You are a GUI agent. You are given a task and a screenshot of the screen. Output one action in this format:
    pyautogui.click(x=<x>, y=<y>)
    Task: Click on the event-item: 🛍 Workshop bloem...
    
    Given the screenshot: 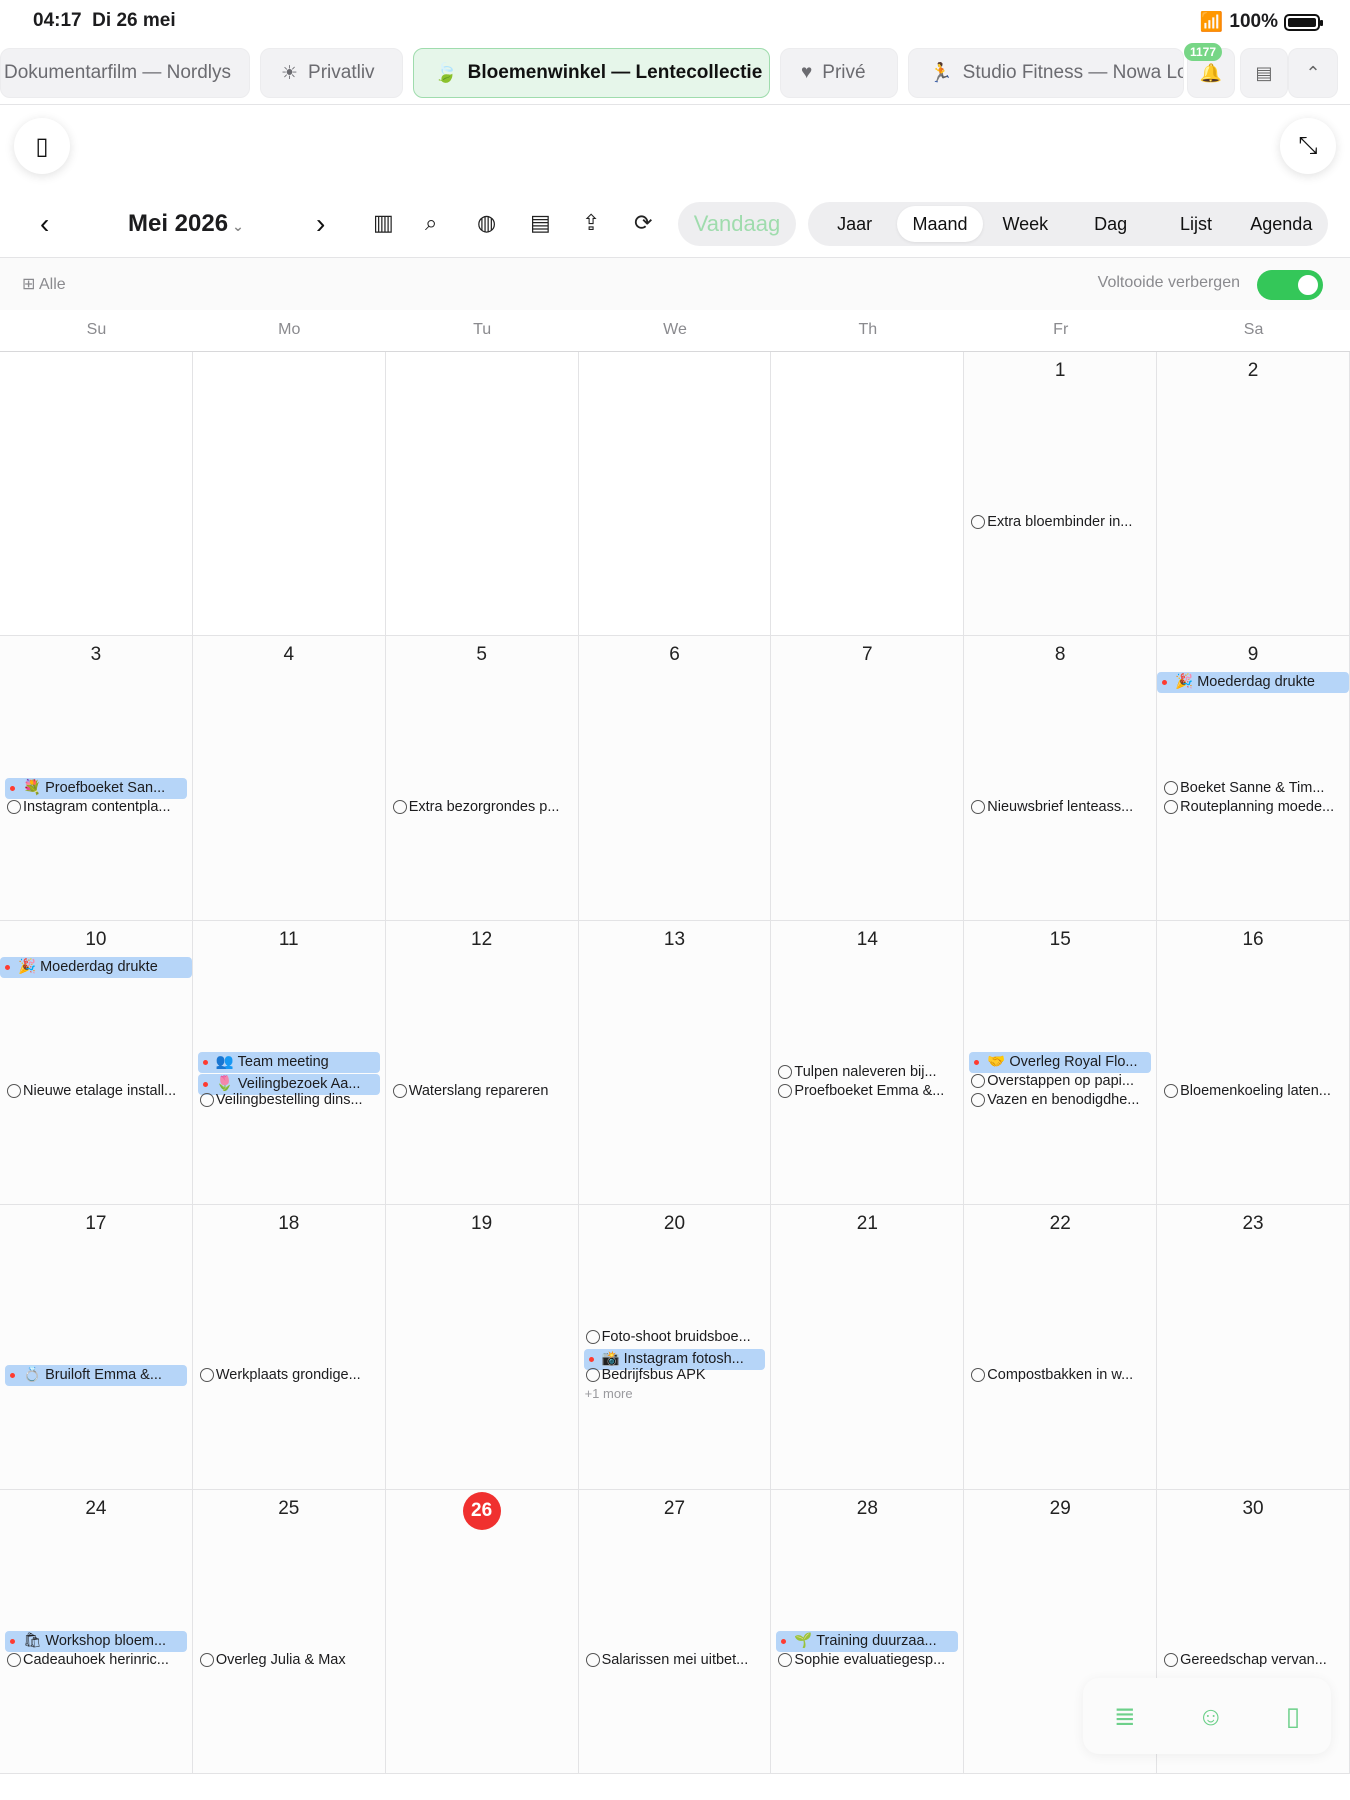 What is the action you would take?
    pyautogui.click(x=96, y=1641)
    